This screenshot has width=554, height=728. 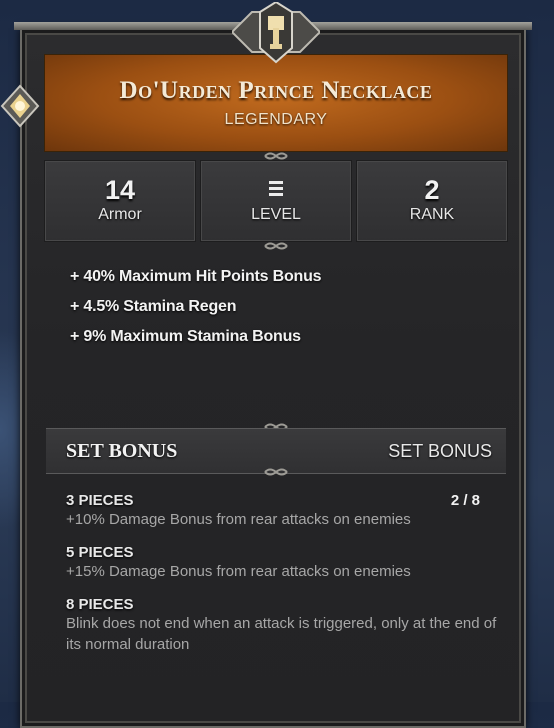 What do you see at coordinates (432, 214) in the screenshot?
I see `rank-label: RANK` at bounding box center [432, 214].